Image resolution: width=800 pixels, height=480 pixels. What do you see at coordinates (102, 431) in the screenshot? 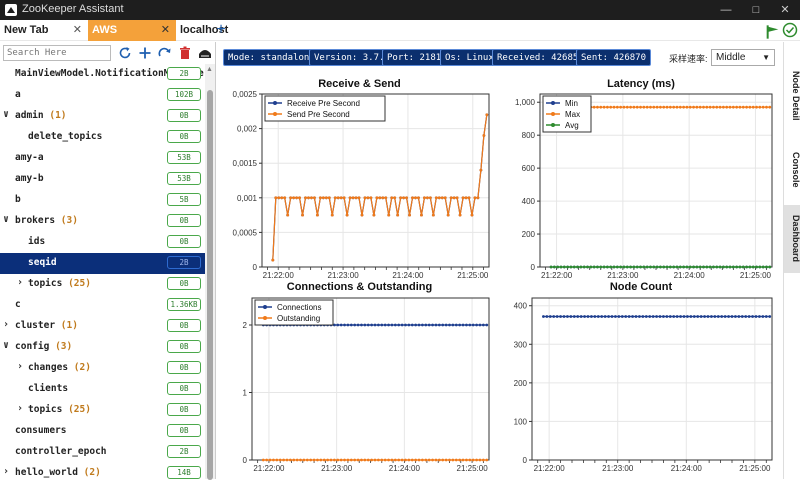
I see `tree-node: consumers 0B` at bounding box center [102, 431].